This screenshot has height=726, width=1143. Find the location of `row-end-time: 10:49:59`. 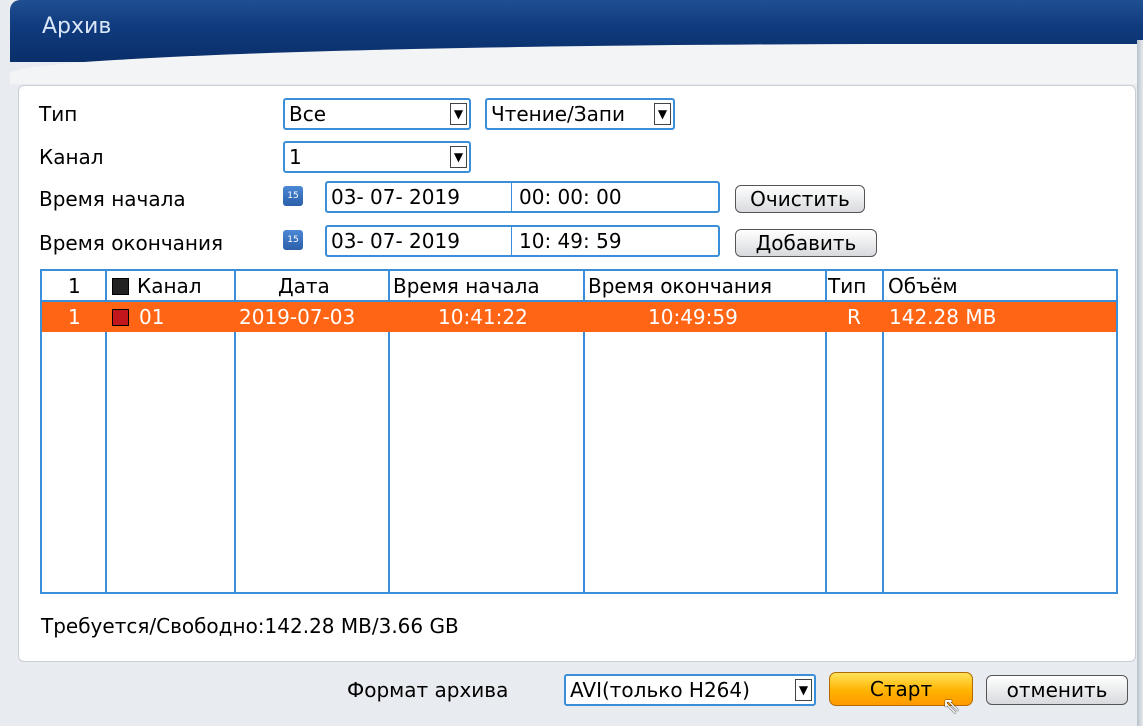

row-end-time: 10:49:59 is located at coordinates (693, 317).